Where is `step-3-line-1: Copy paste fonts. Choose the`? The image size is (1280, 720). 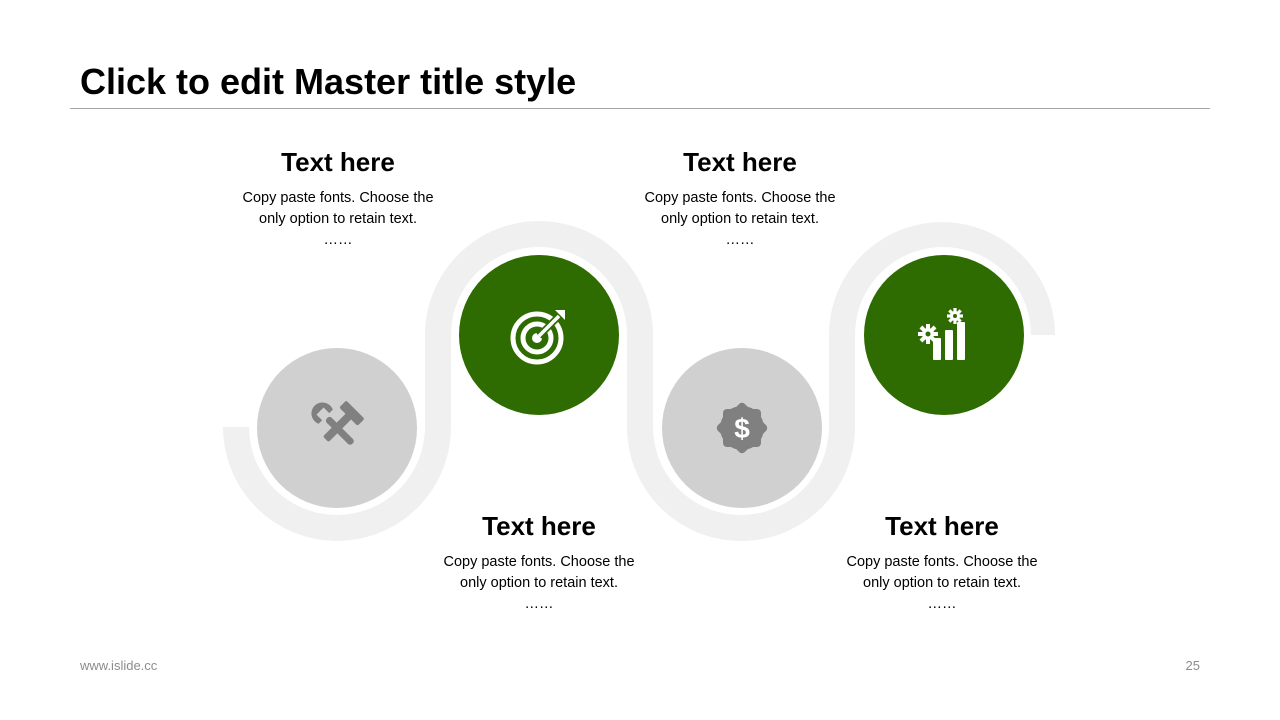
step-3-line-1: Copy paste fonts. Choose the is located at coordinates (740, 198).